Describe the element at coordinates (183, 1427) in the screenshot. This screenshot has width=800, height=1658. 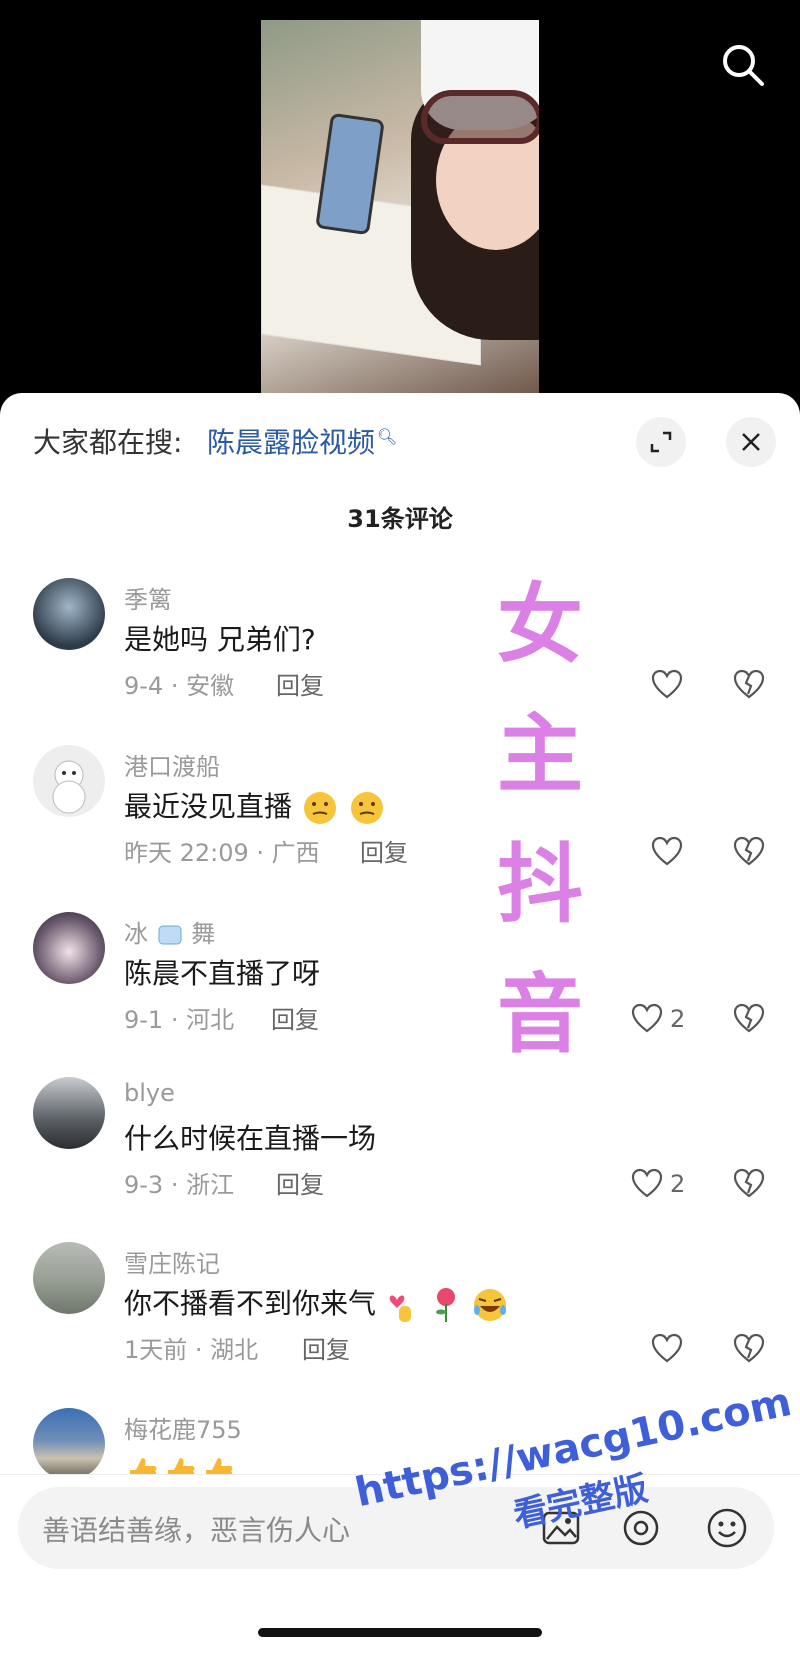
I see `comment-username: 梅花鹿755` at that location.